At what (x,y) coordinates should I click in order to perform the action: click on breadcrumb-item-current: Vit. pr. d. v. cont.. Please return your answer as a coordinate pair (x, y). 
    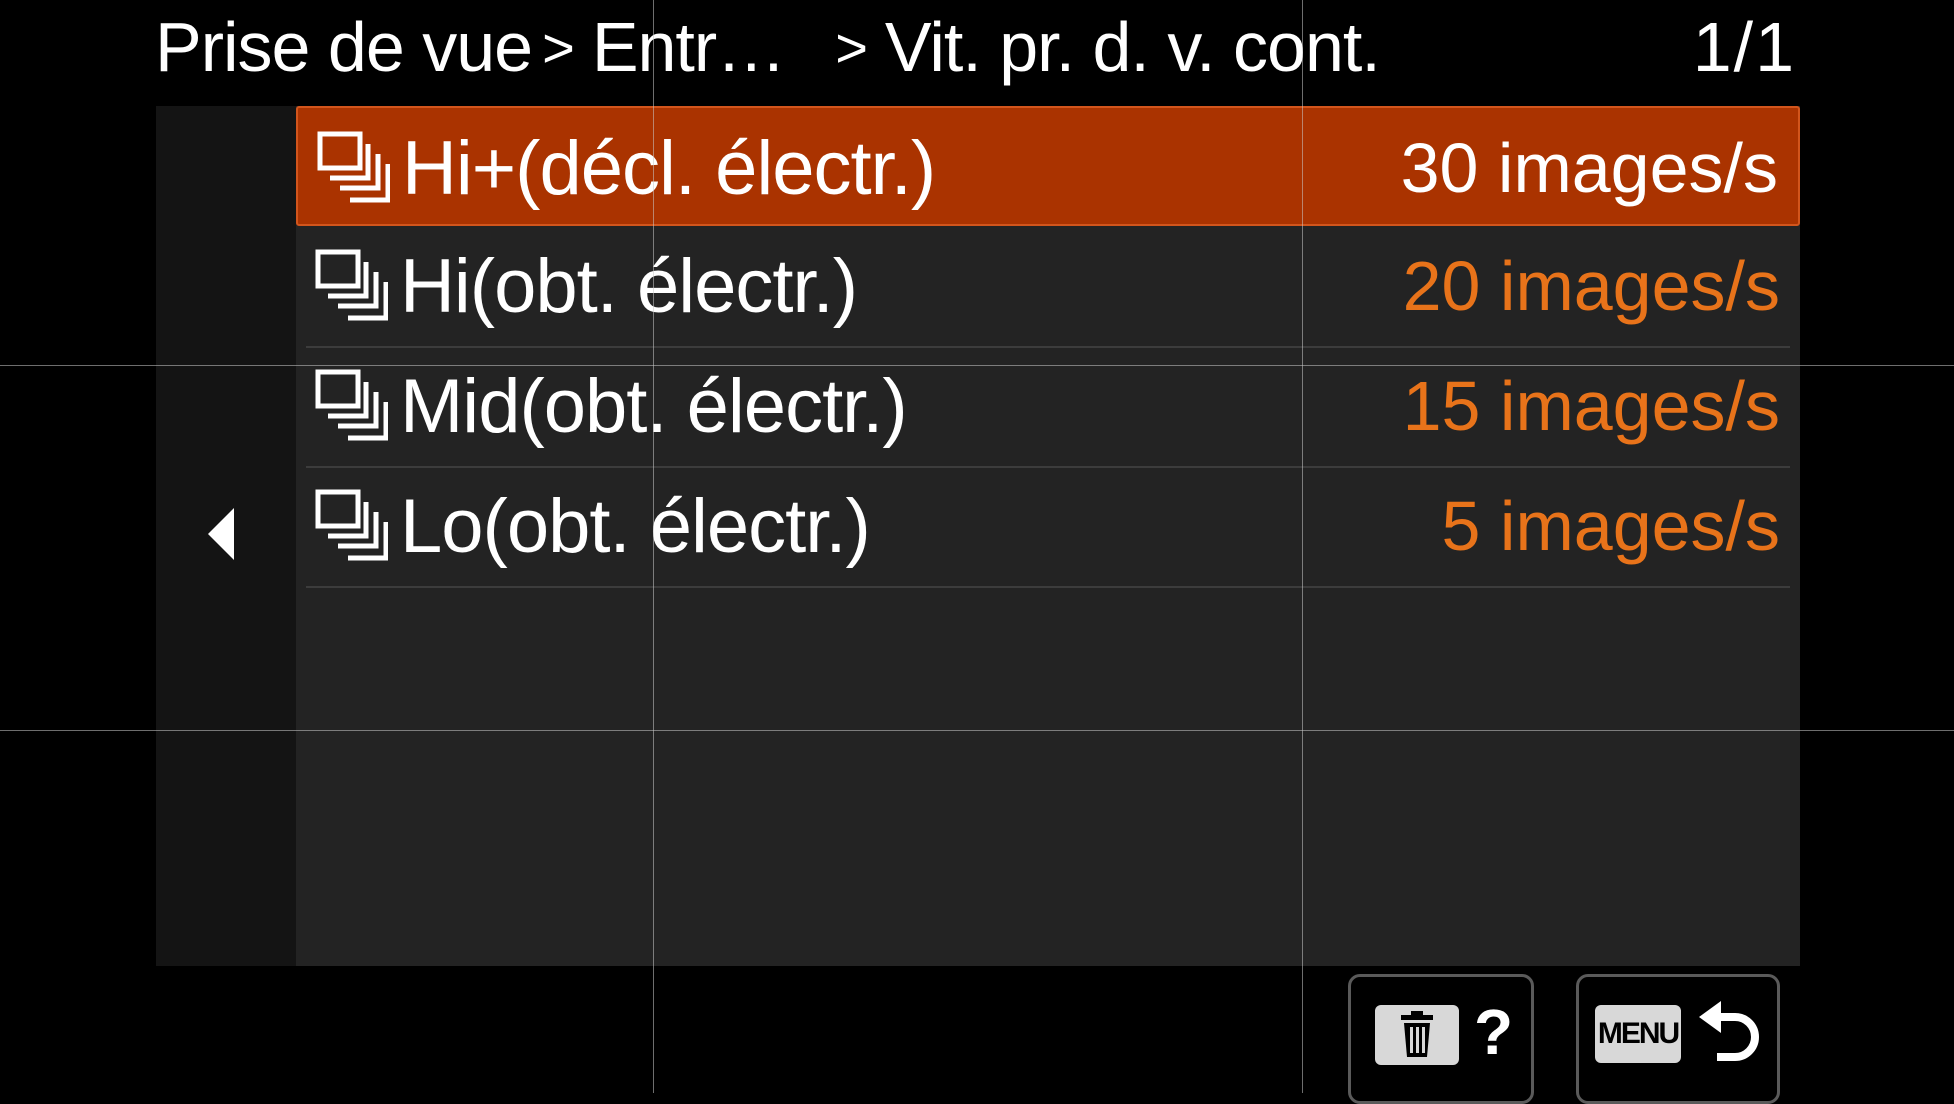
    Looking at the image, I should click on (1132, 47).